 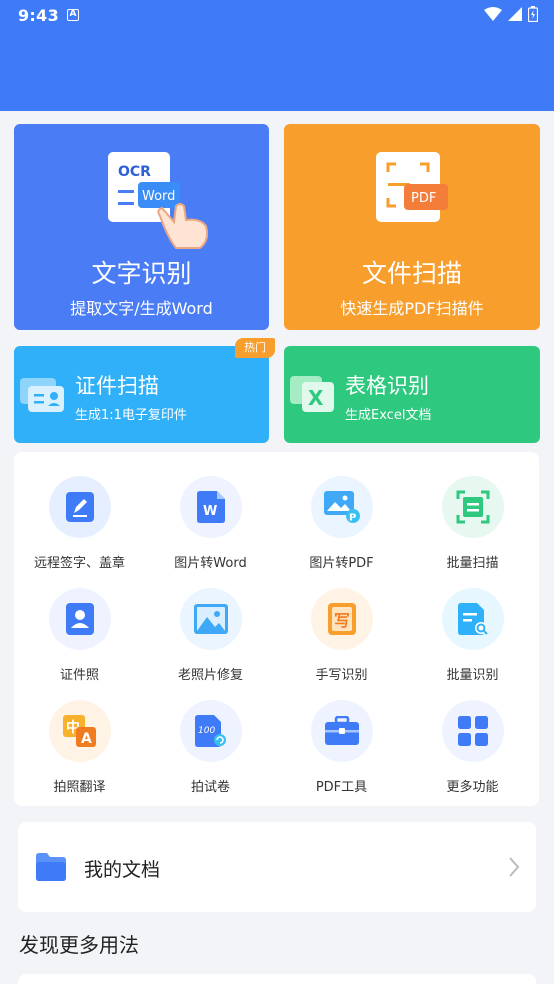 I want to click on handwriting-icon: 写, so click(x=341, y=619).